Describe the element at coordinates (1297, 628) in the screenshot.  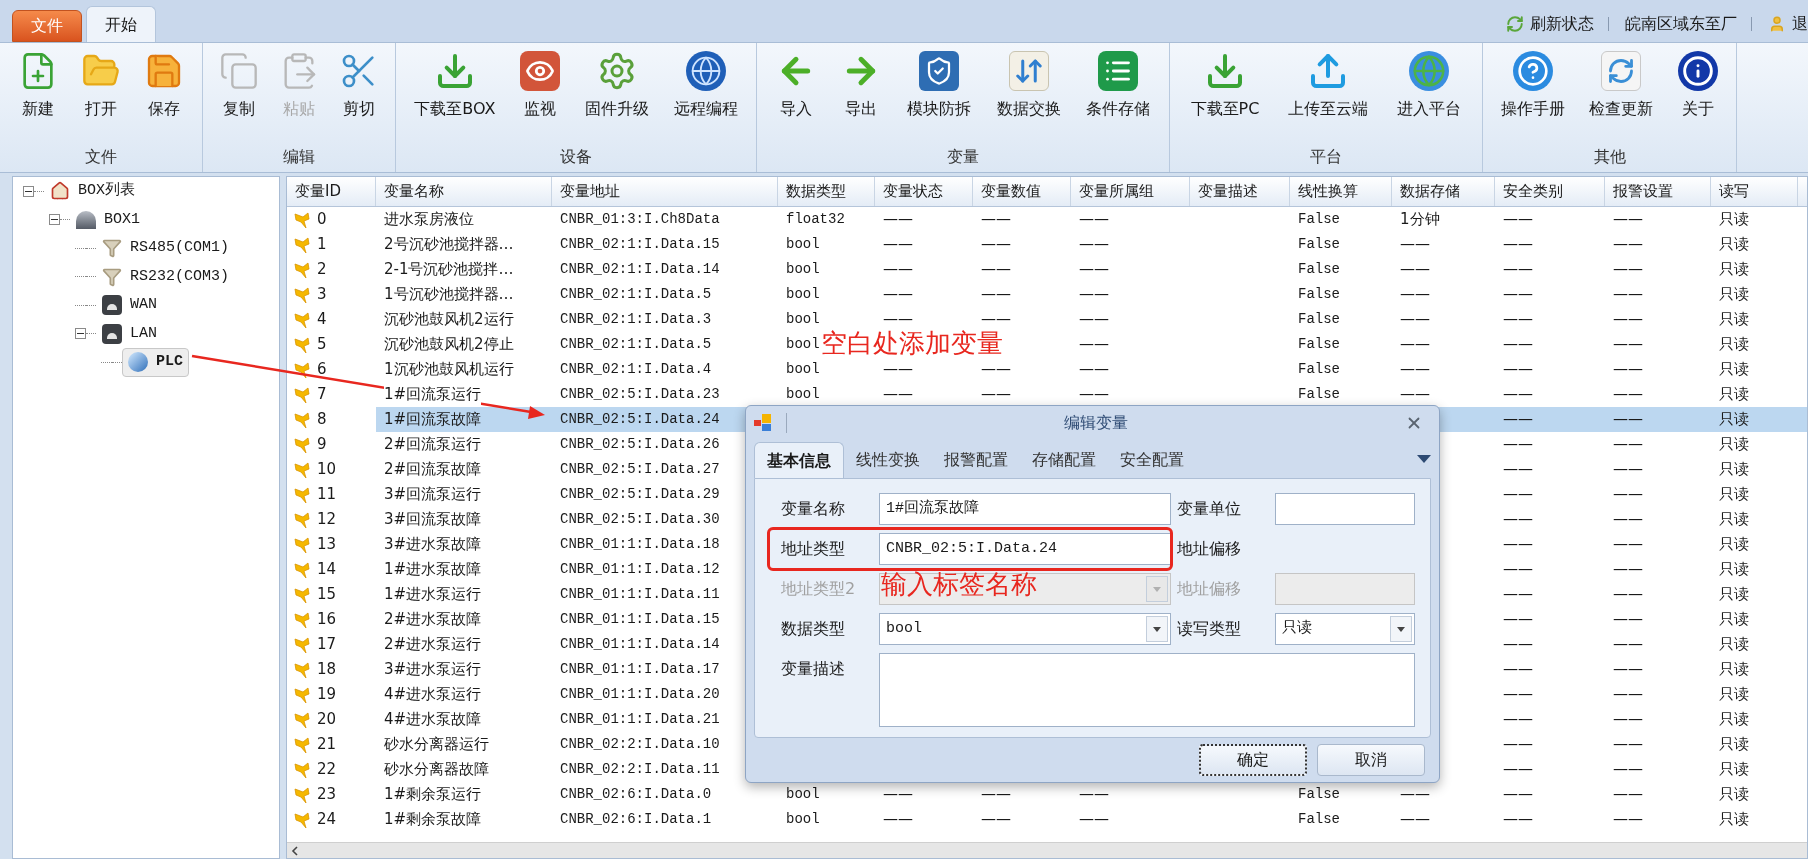
I see `combo-value: 只读` at that location.